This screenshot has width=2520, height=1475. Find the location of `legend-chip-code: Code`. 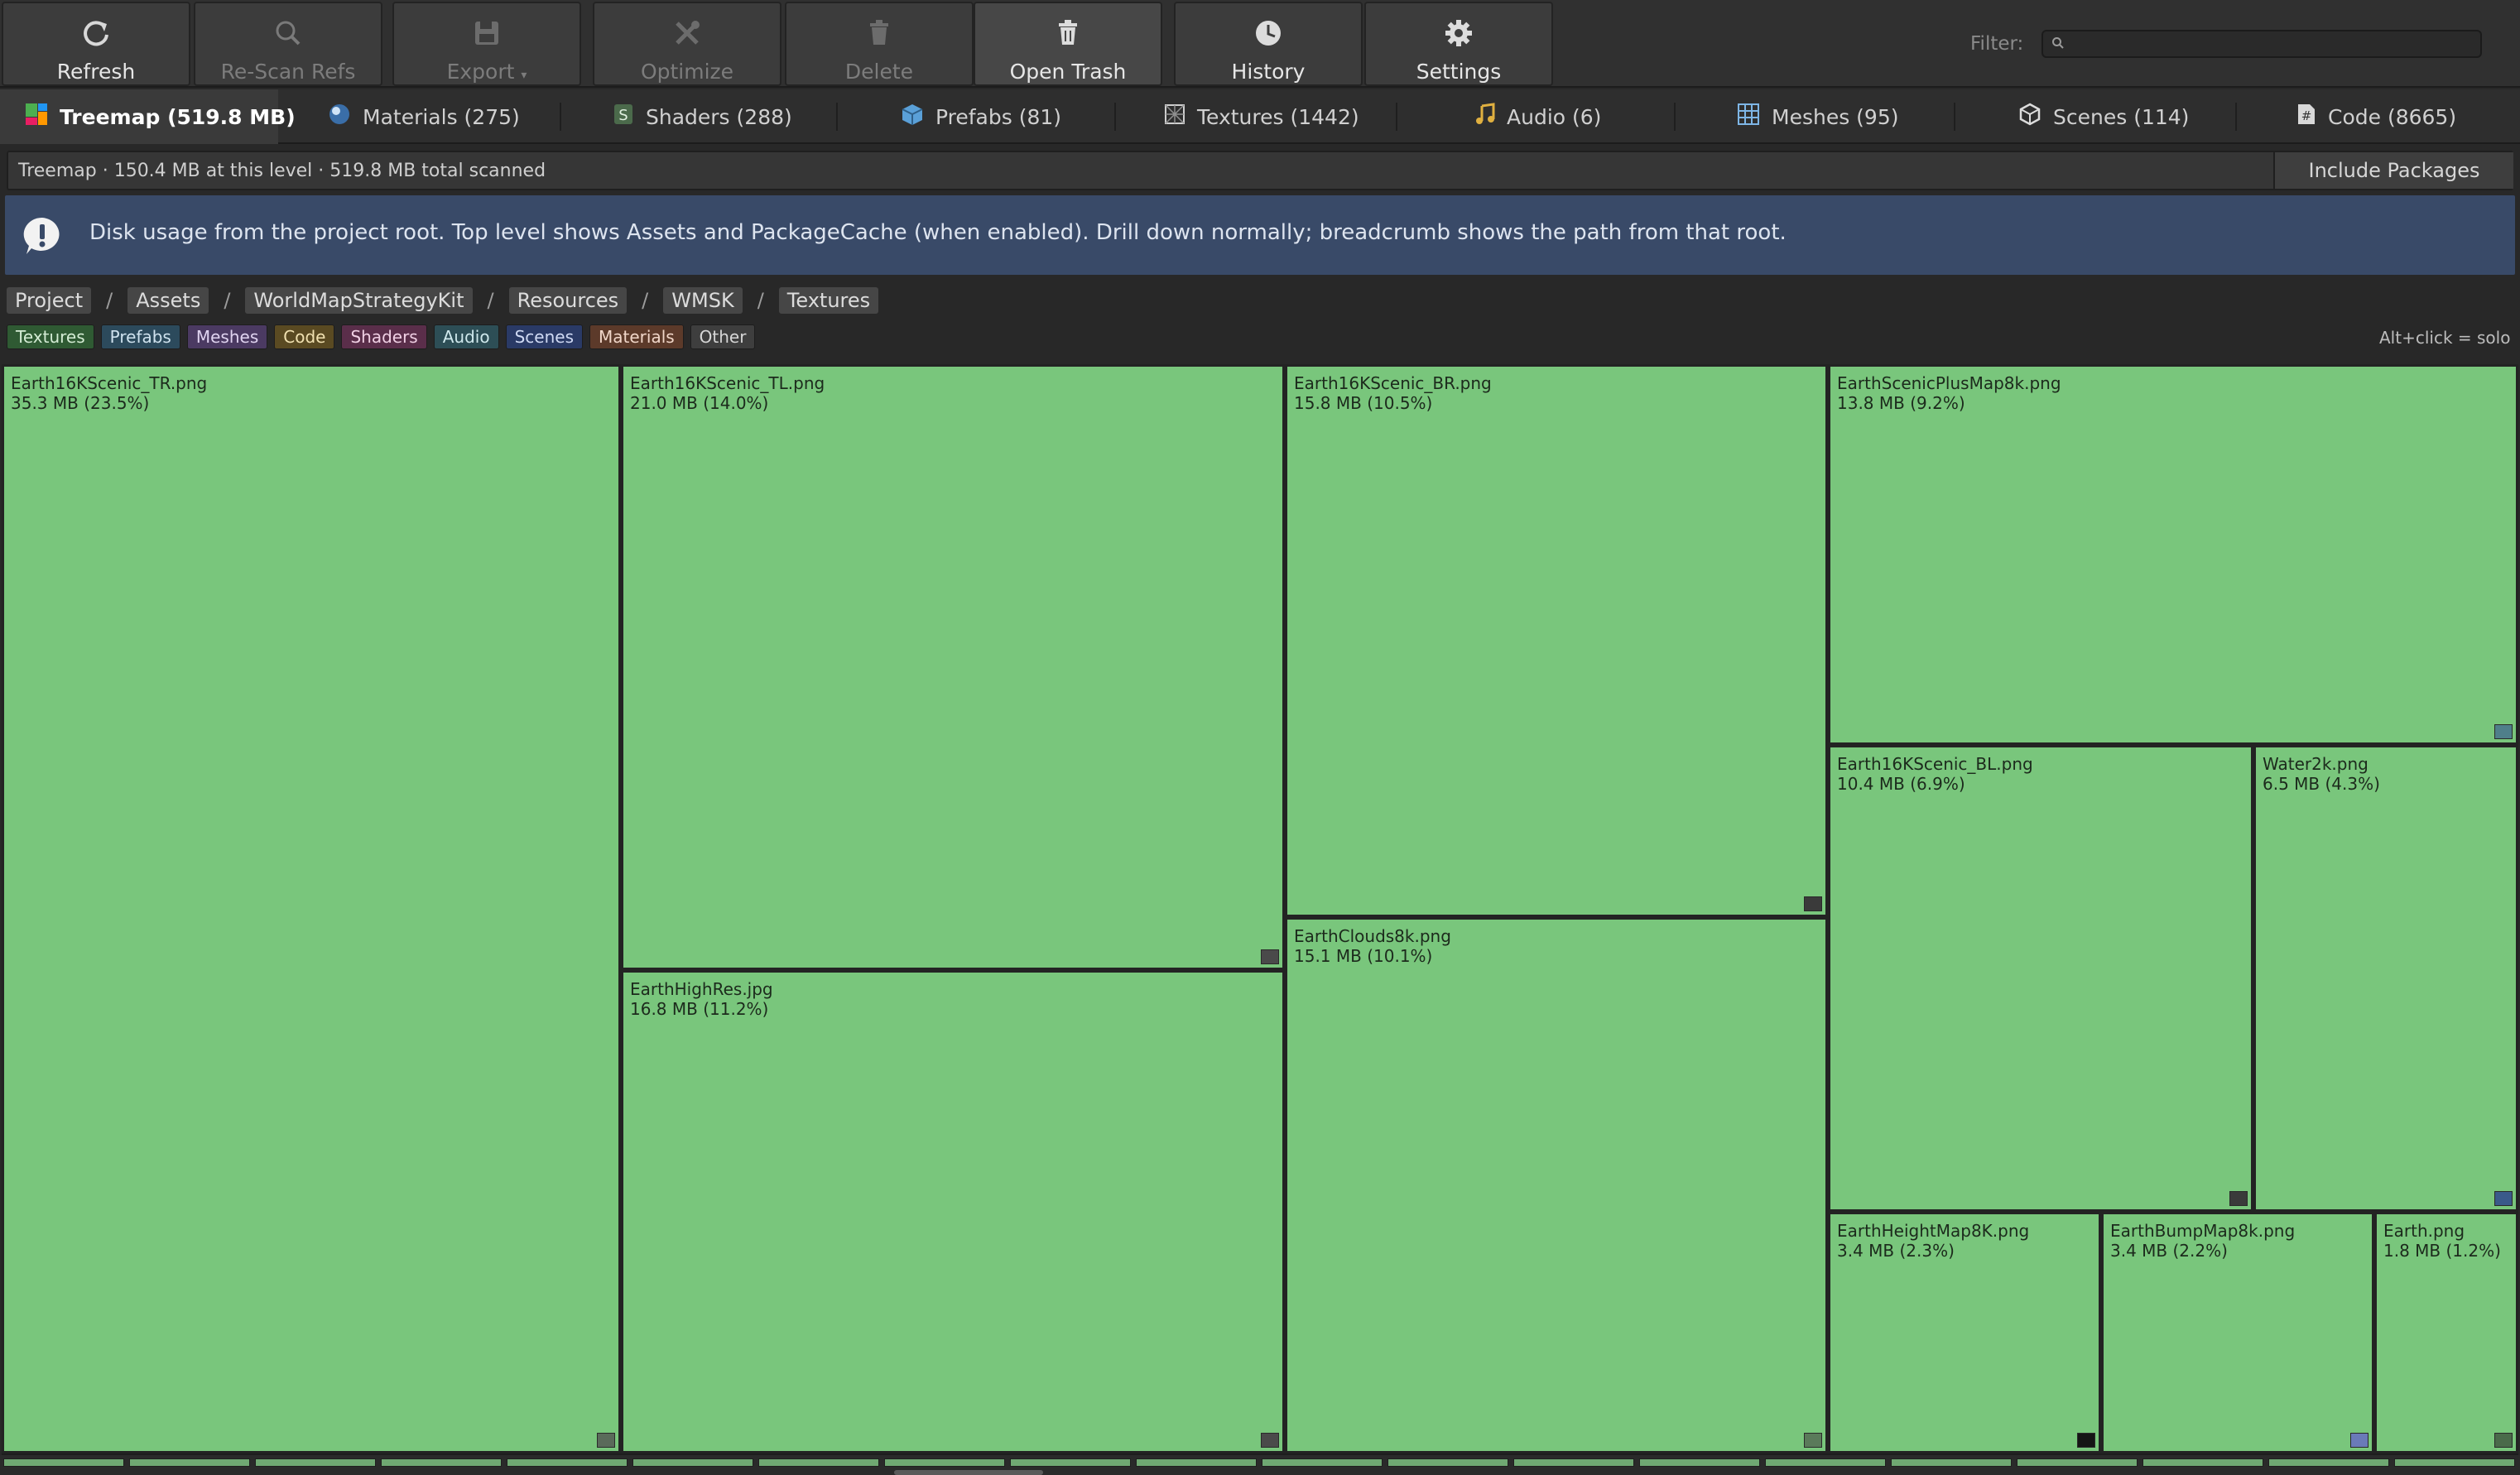

legend-chip-code: Code is located at coordinates (304, 336).